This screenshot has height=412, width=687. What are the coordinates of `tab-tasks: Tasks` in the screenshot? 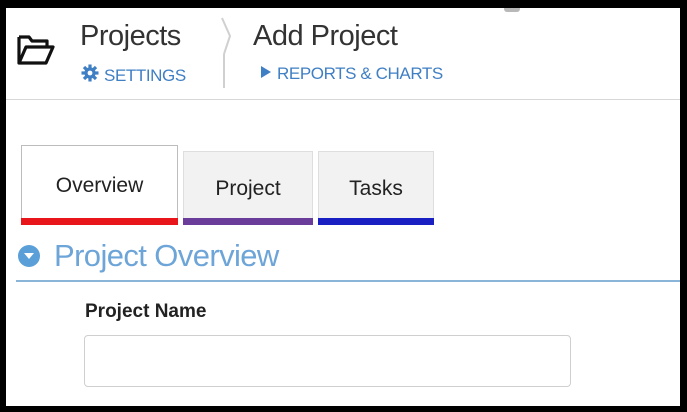 It's located at (376, 188).